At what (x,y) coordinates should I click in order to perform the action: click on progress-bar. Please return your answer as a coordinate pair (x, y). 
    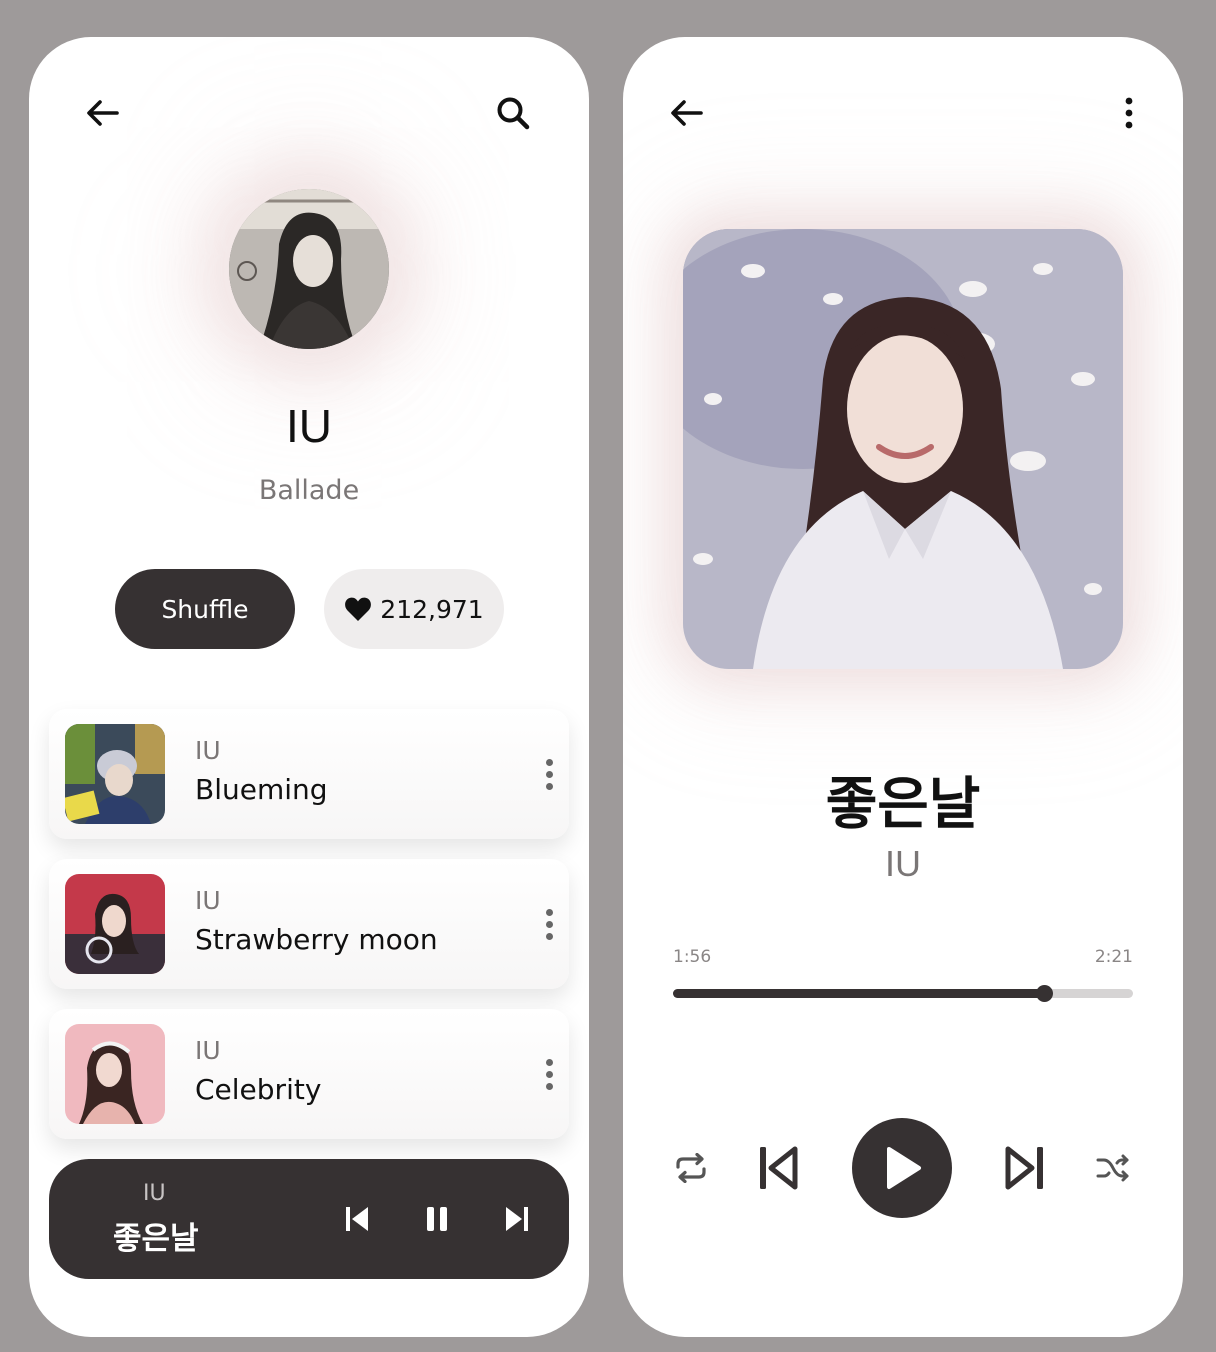
    Looking at the image, I should click on (903, 993).